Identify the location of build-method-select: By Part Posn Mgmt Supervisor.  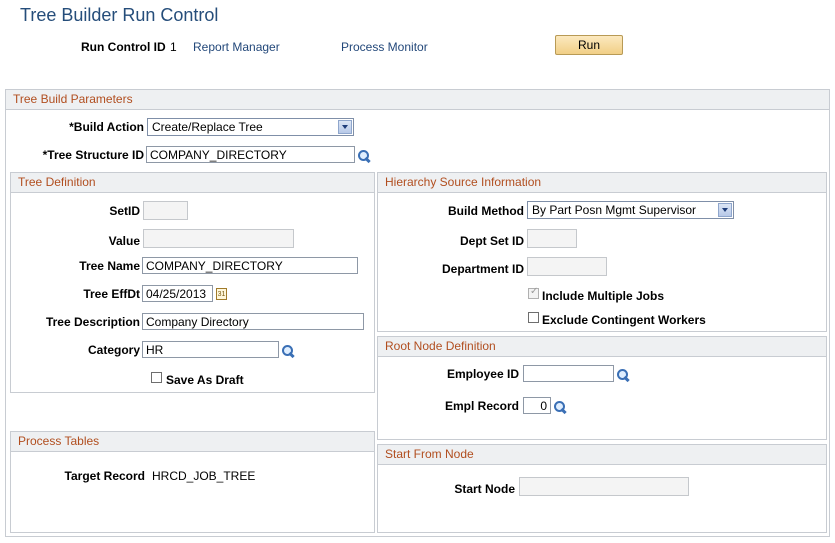
(630, 210).